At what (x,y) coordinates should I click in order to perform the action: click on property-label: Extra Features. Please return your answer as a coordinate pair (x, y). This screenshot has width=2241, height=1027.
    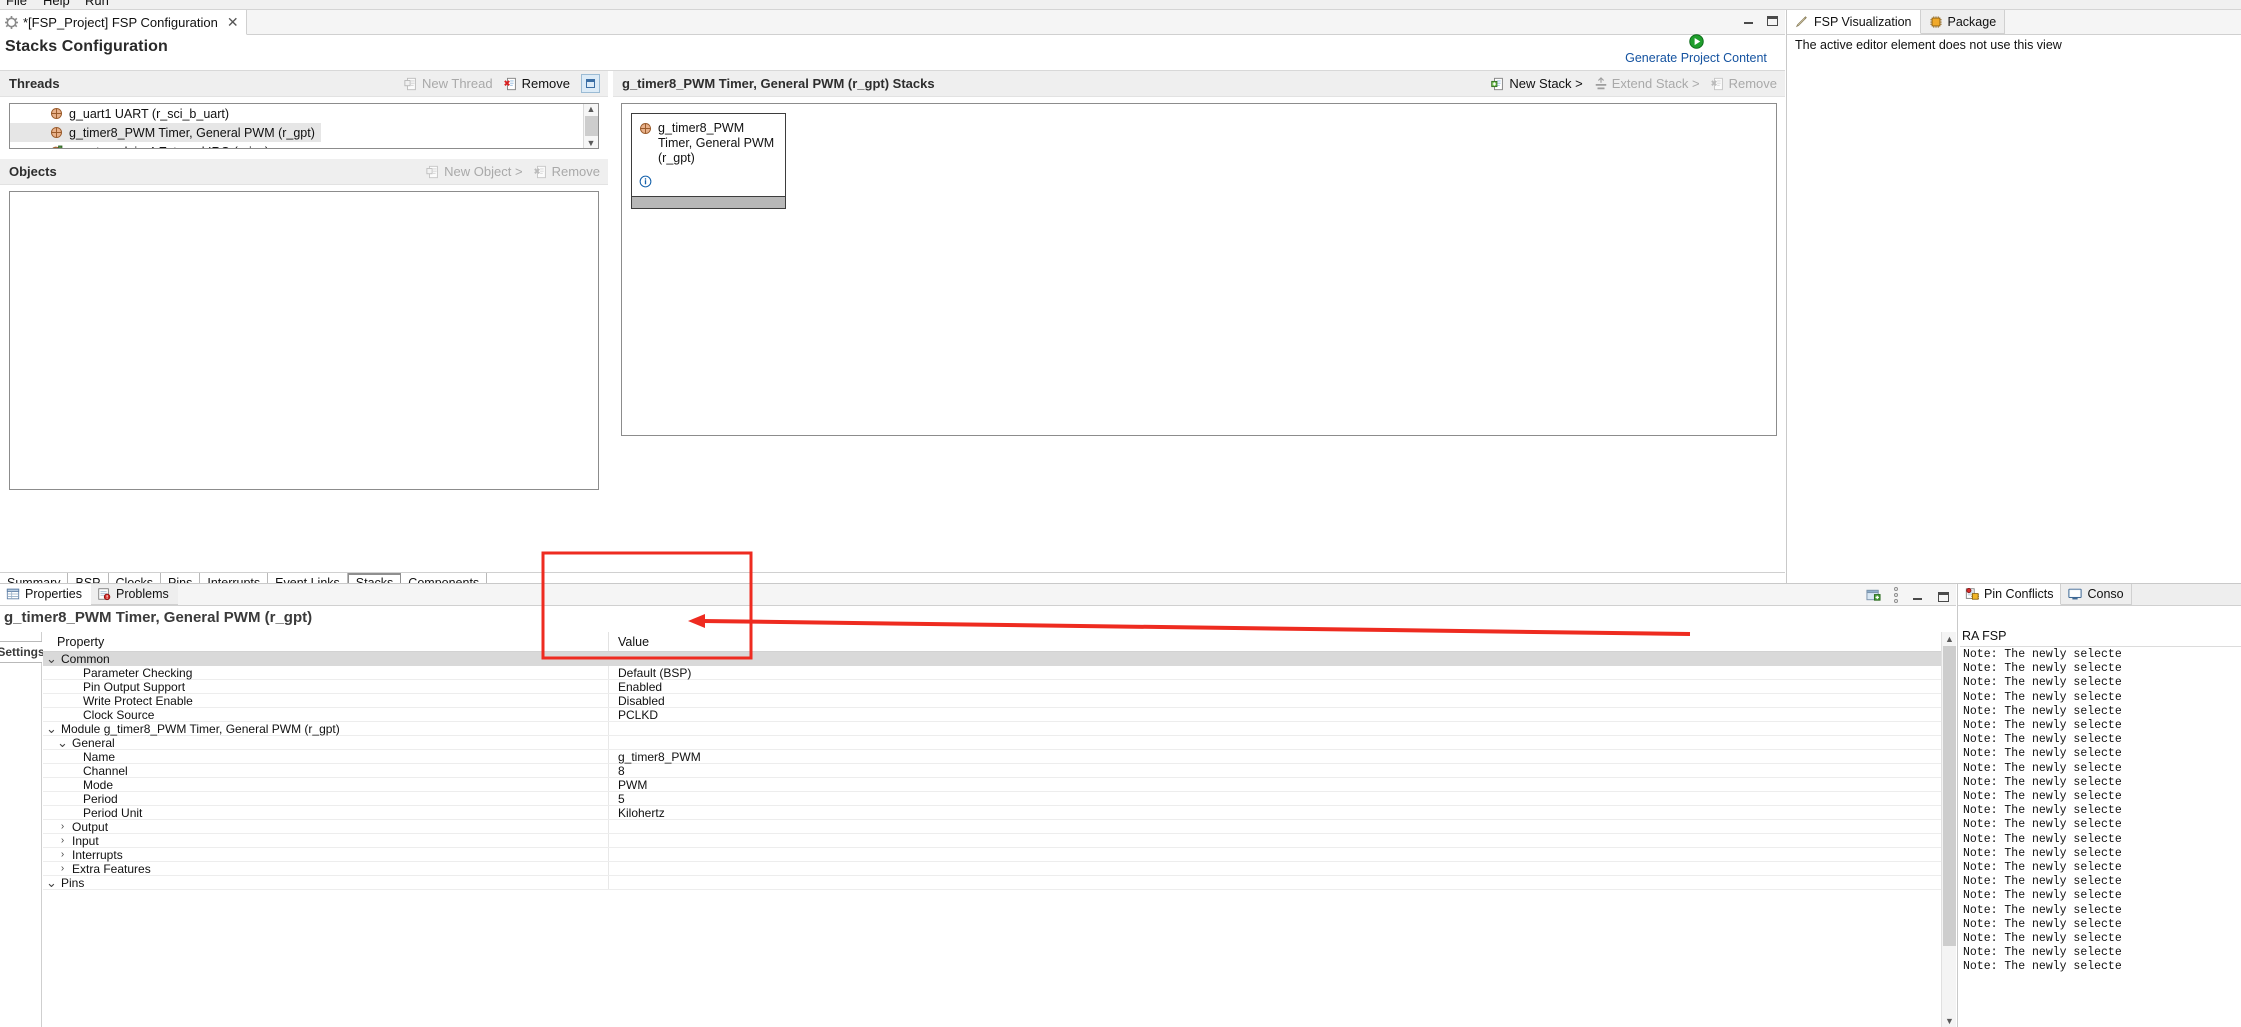
    Looking at the image, I should click on (111, 868).